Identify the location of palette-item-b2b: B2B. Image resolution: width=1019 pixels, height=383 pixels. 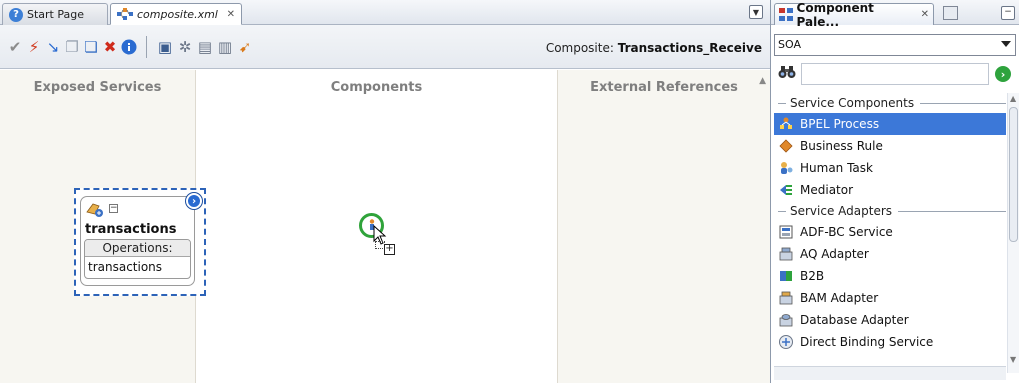
(890, 276).